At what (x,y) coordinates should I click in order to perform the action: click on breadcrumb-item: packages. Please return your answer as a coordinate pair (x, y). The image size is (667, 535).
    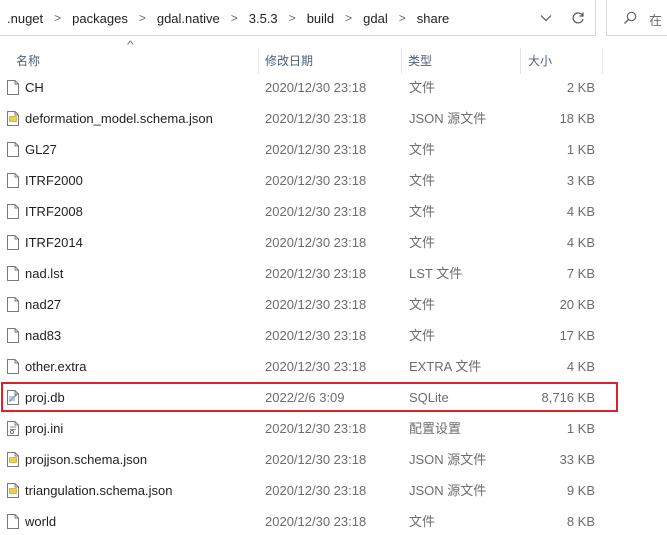
    Looking at the image, I should click on (100, 18).